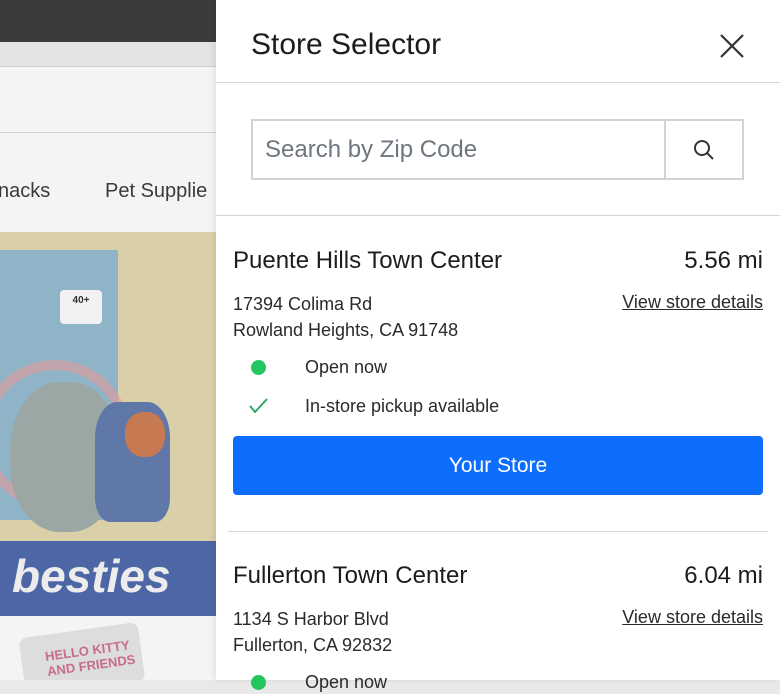  I want to click on nav-item-pet-supplies: Pet Supplie, so click(156, 191).